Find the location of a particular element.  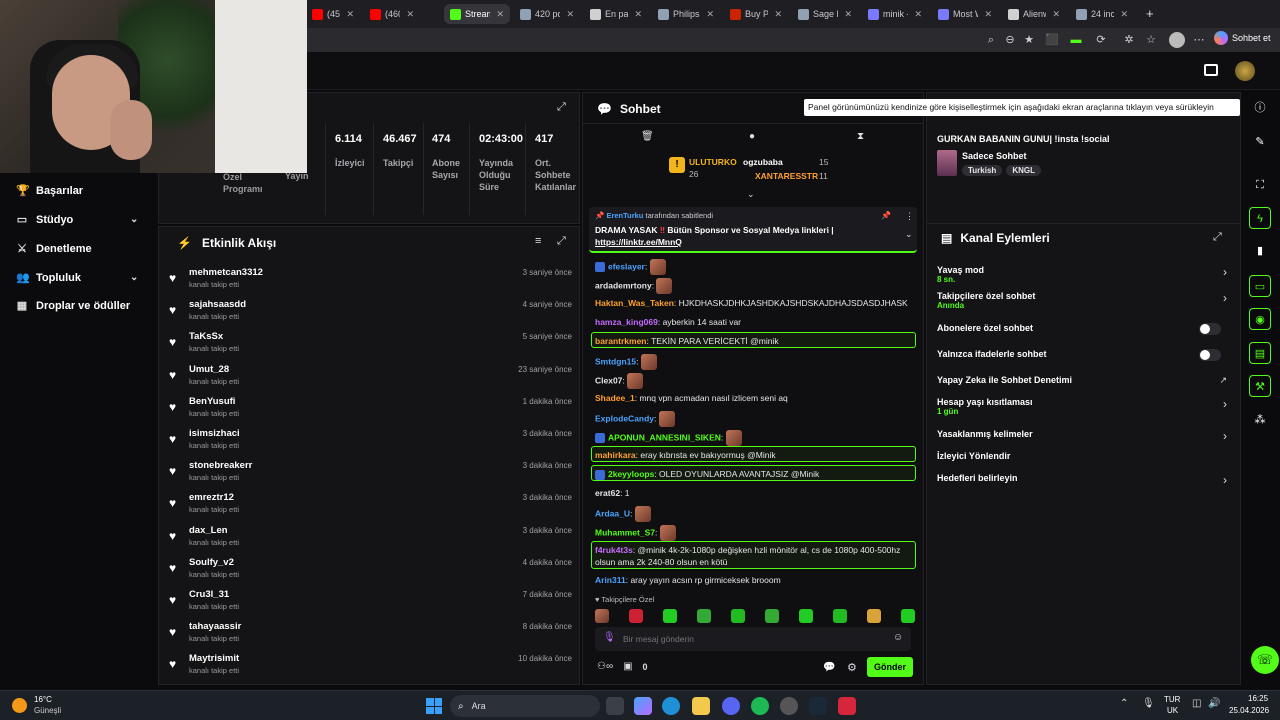

wifi-icon: ◫ is located at coordinates (1196, 703).